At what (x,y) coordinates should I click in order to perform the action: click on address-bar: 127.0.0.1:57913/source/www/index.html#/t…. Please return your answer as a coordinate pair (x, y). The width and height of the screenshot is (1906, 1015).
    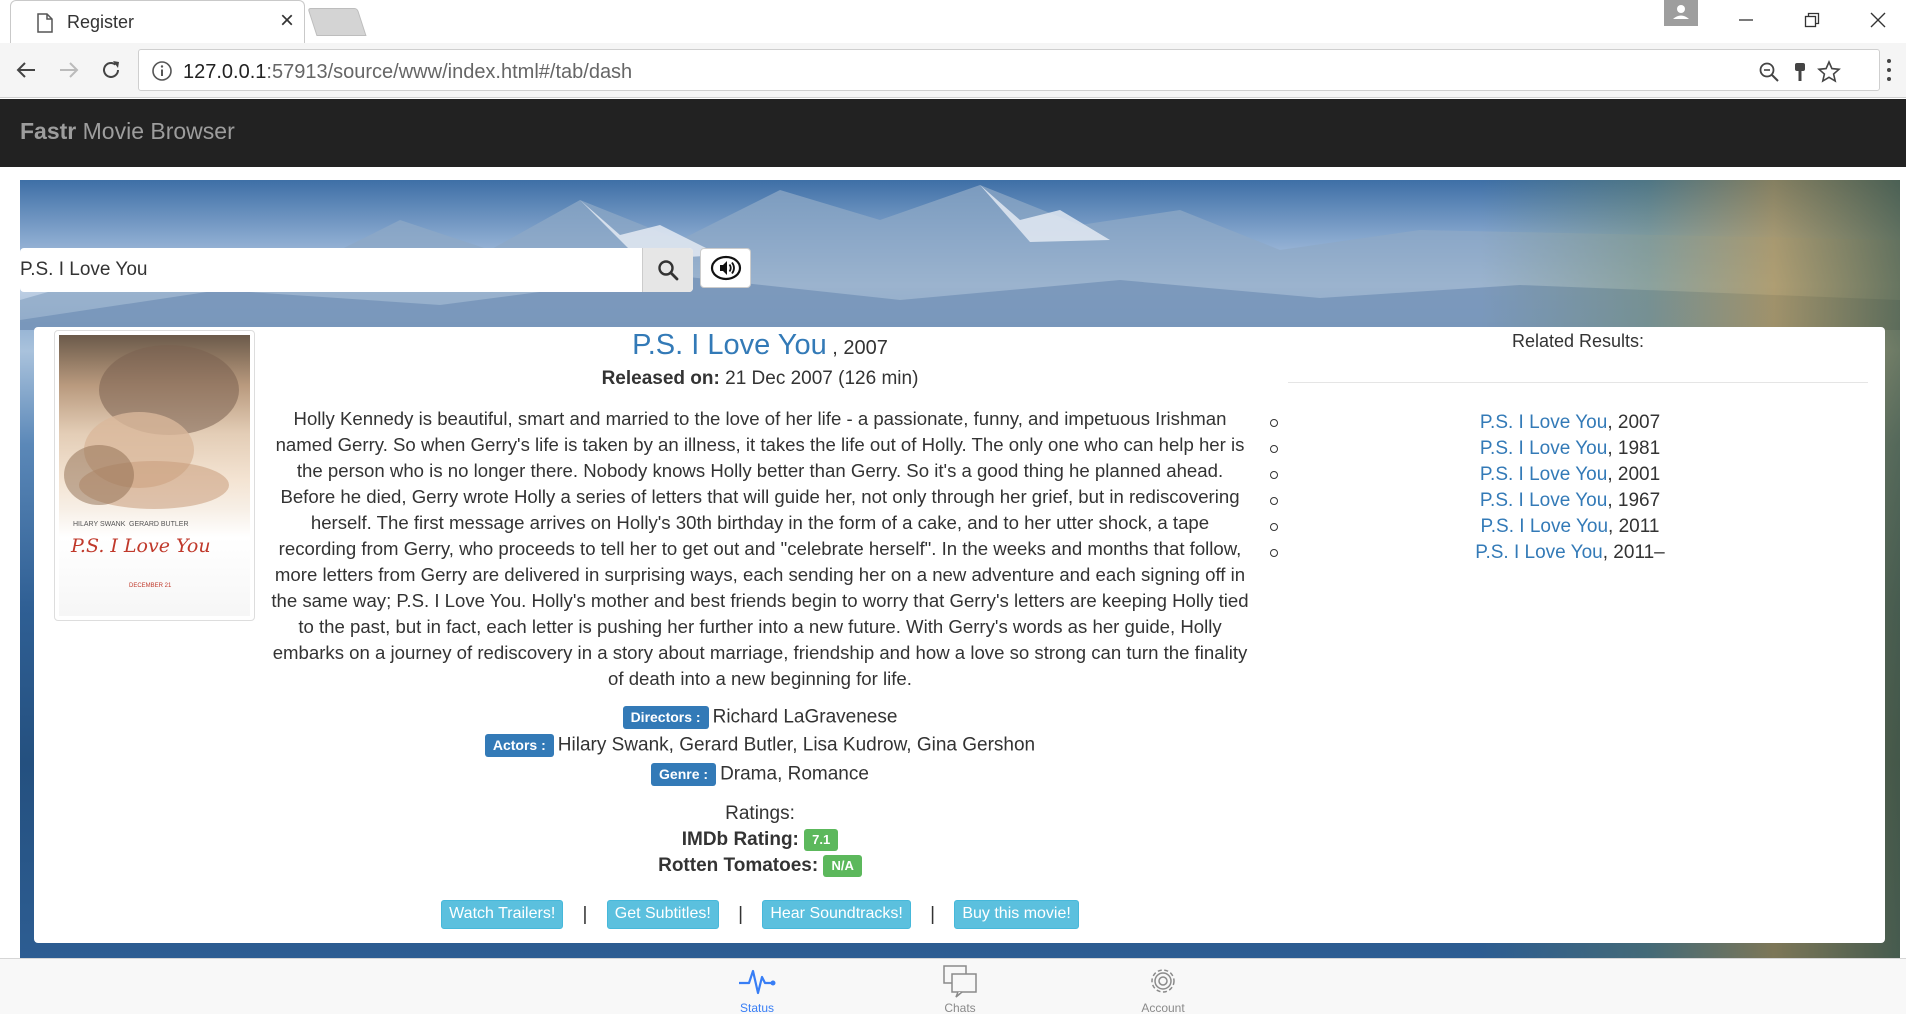
    Looking at the image, I should click on (1009, 70).